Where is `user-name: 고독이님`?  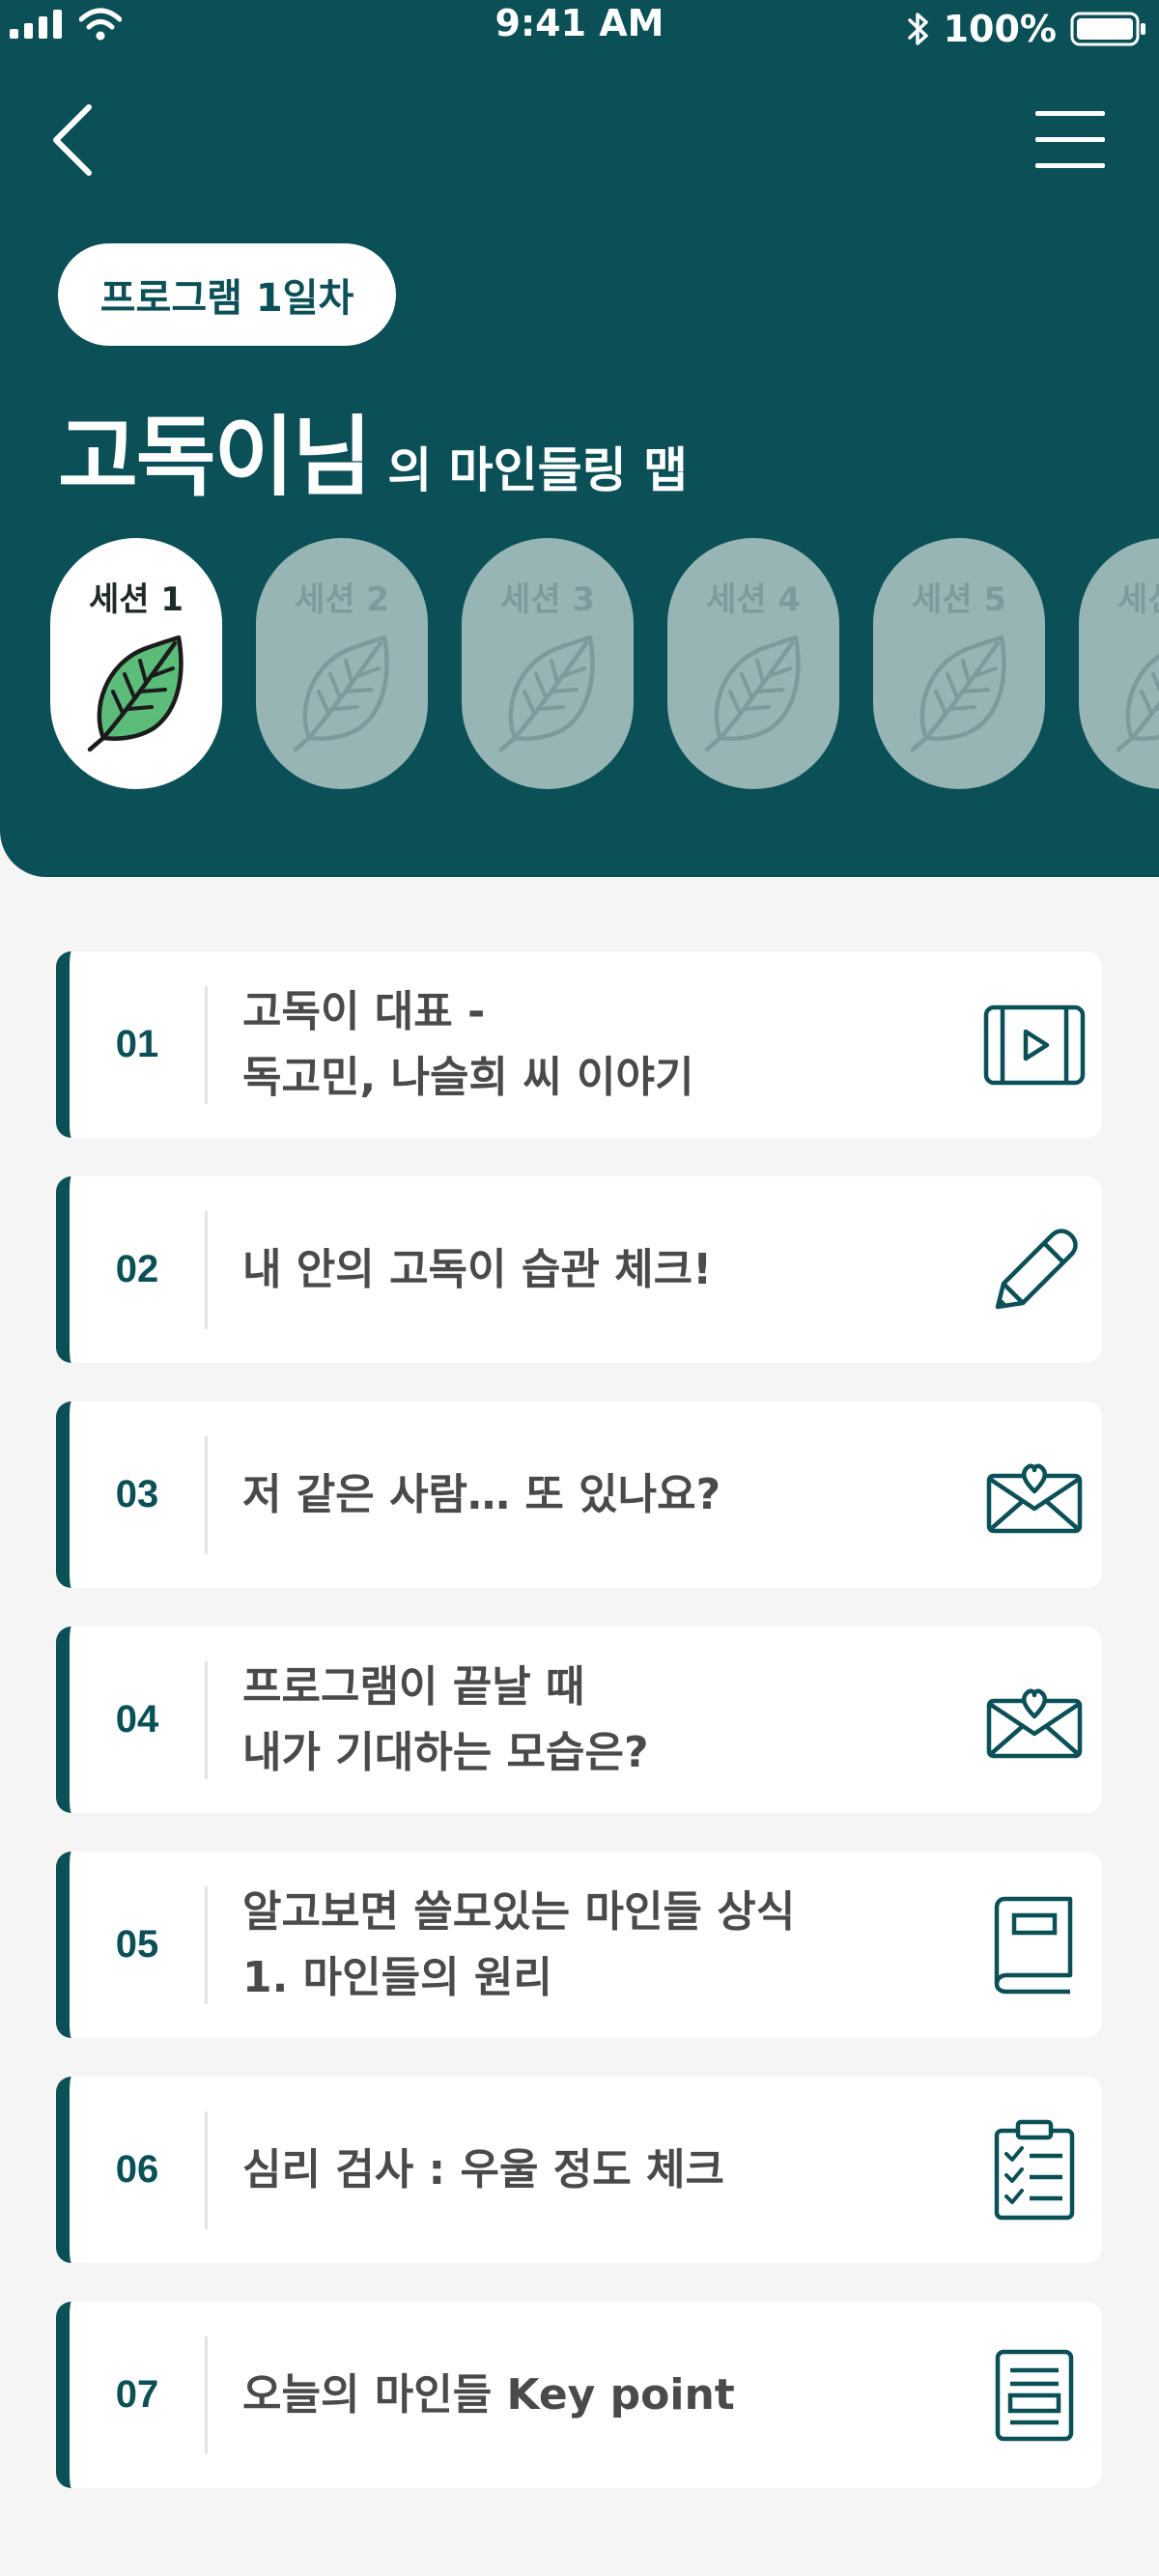 user-name: 고독이님 is located at coordinates (215, 457).